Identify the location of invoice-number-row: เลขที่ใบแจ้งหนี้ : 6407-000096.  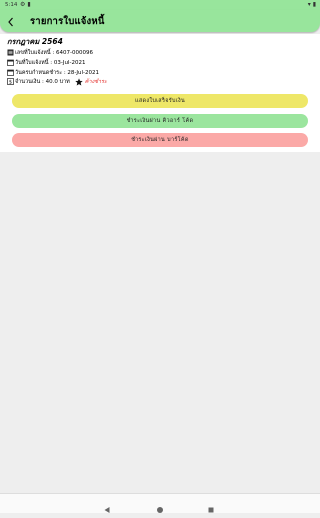
(50, 52).